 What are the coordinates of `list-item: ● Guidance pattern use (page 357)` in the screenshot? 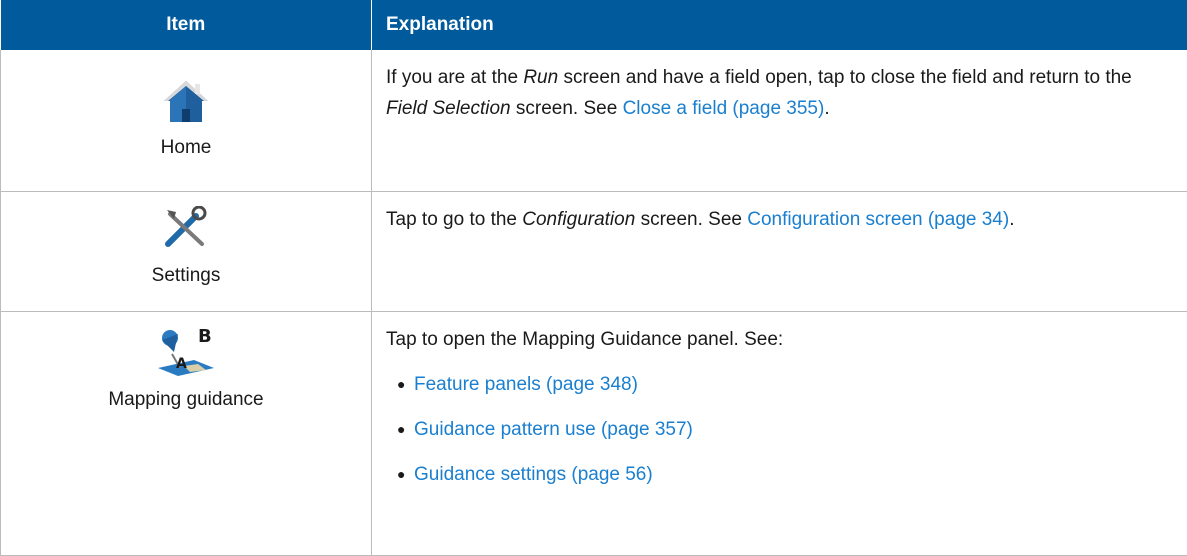 It's located at (779, 429).